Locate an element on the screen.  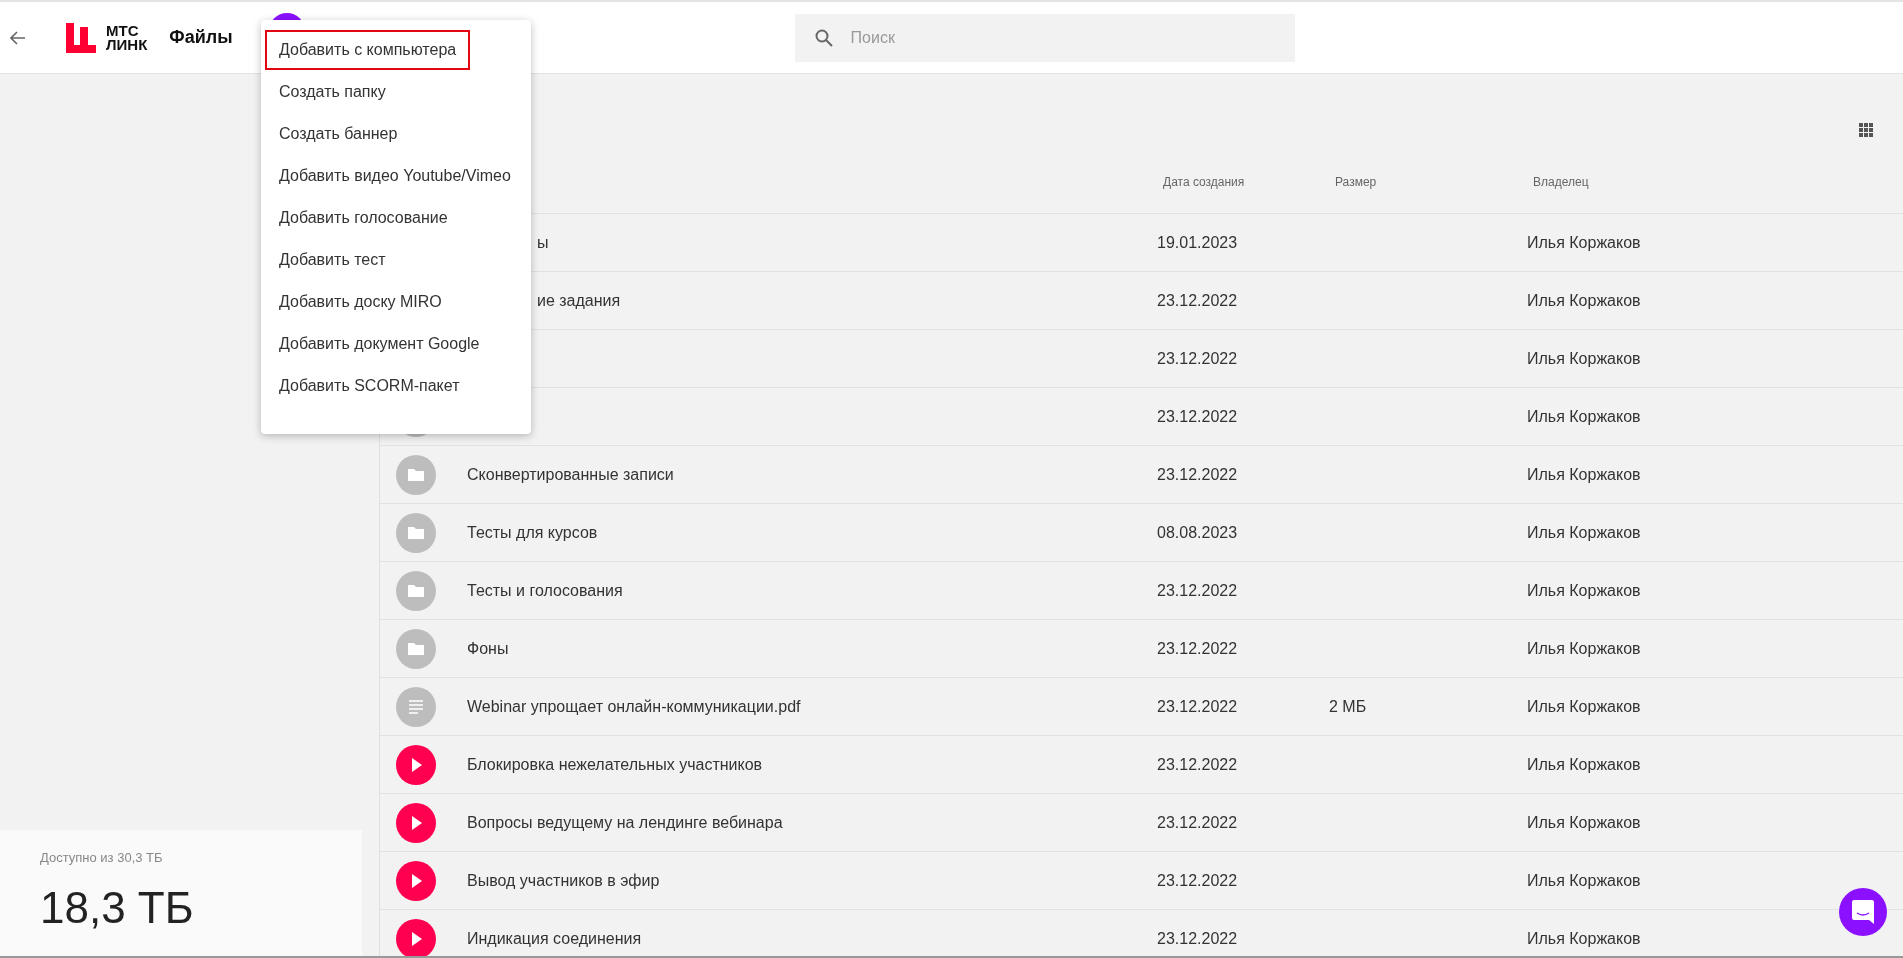
storage-available: 18,3 ТБ is located at coordinates (117, 908).